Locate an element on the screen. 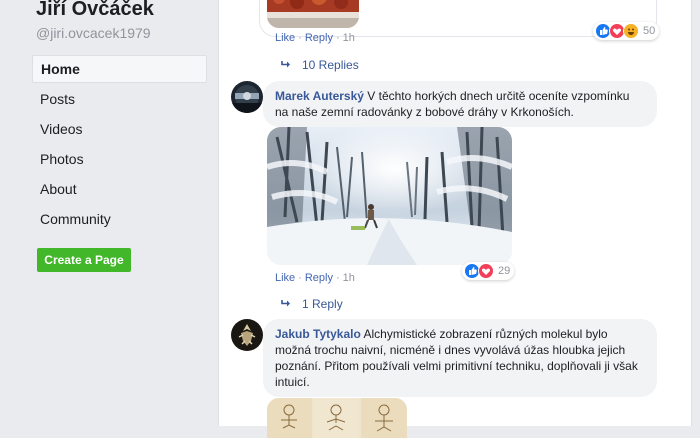  view-replies-link: 1 Reply is located at coordinates (312, 304).